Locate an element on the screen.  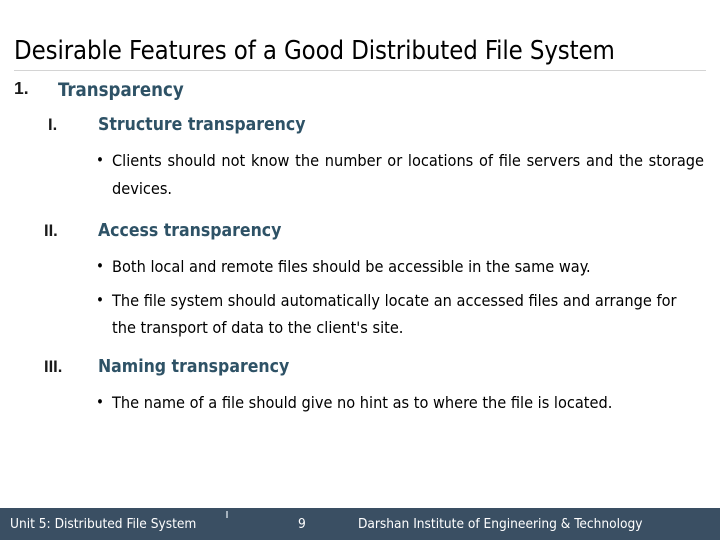
footer-divider-tick is located at coordinates (227, 514).